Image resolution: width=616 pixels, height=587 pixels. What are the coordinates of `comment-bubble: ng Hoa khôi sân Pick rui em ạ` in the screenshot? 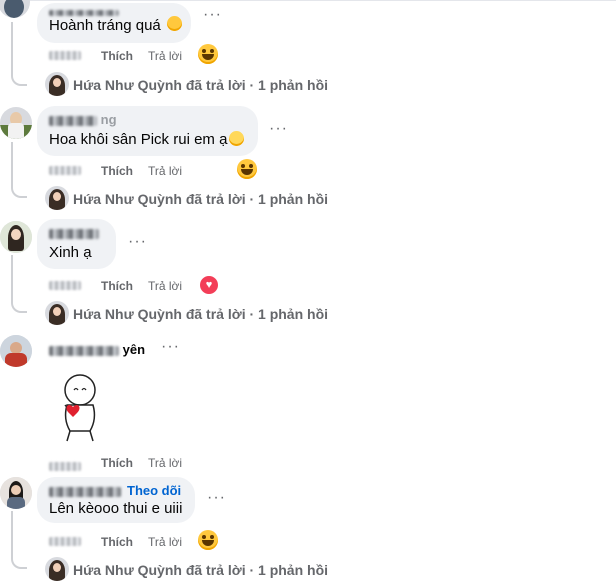 It's located at (147, 131).